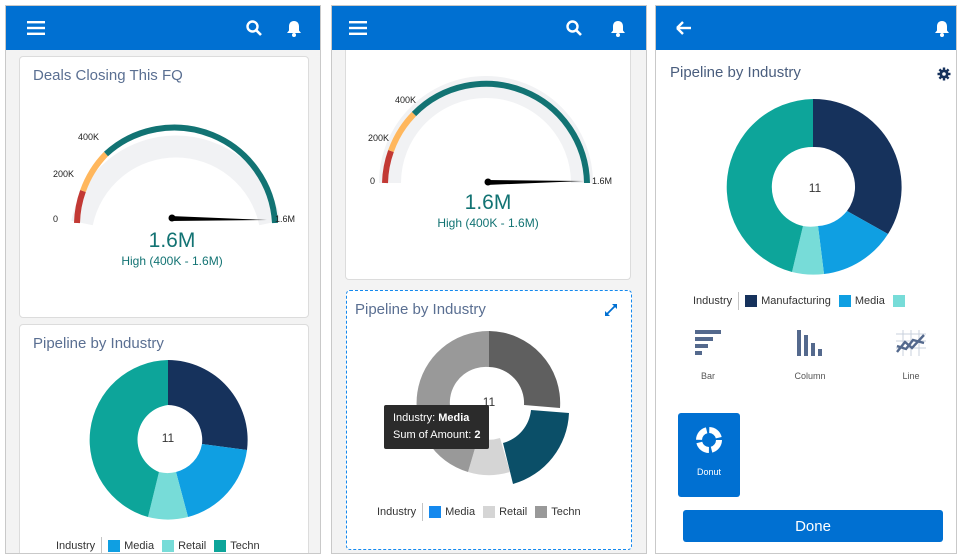 This screenshot has height=554, width=958. Describe the element at coordinates (810, 376) in the screenshot. I see `chart-type-label: Column` at that location.